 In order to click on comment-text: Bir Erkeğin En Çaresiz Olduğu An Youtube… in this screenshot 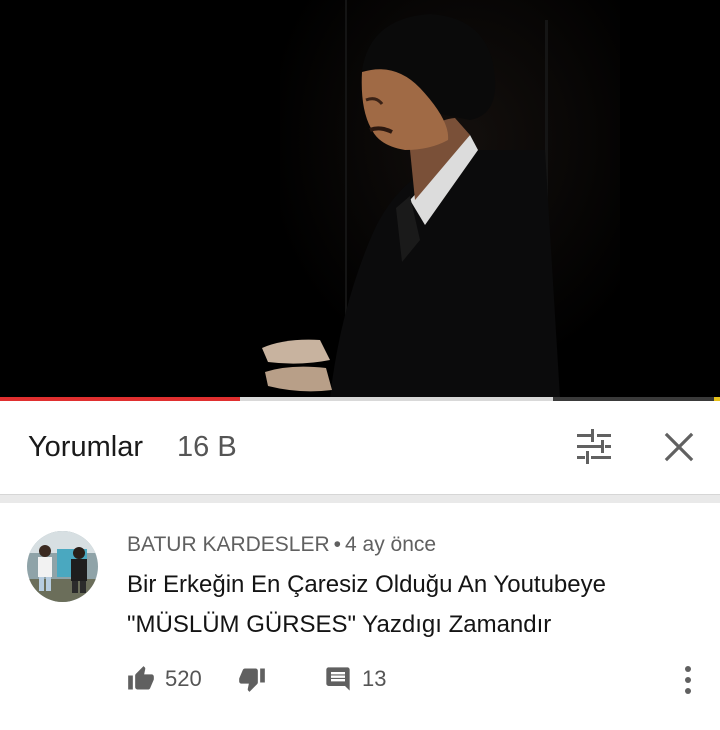, I will do `click(407, 605)`.